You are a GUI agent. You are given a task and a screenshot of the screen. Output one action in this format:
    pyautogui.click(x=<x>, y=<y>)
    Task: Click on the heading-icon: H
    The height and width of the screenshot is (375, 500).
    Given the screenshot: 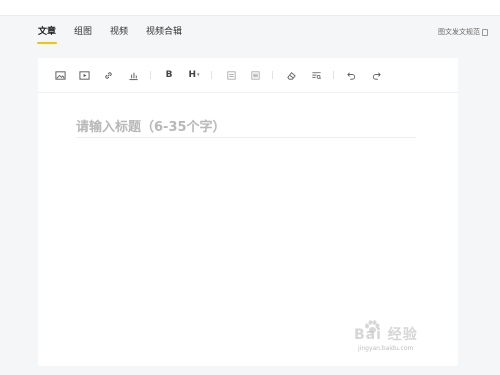 What is the action you would take?
    pyautogui.click(x=192, y=75)
    